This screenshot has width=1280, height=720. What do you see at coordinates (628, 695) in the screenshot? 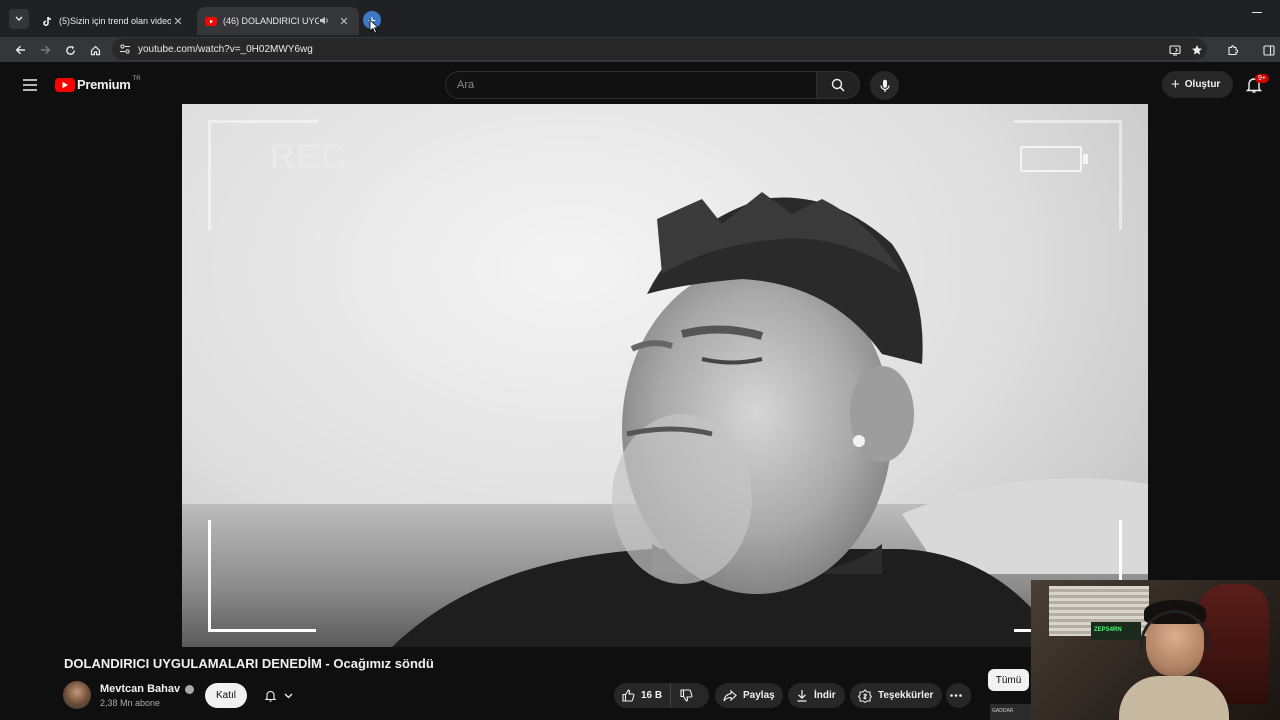
I see `thumbs-up-icon` at bounding box center [628, 695].